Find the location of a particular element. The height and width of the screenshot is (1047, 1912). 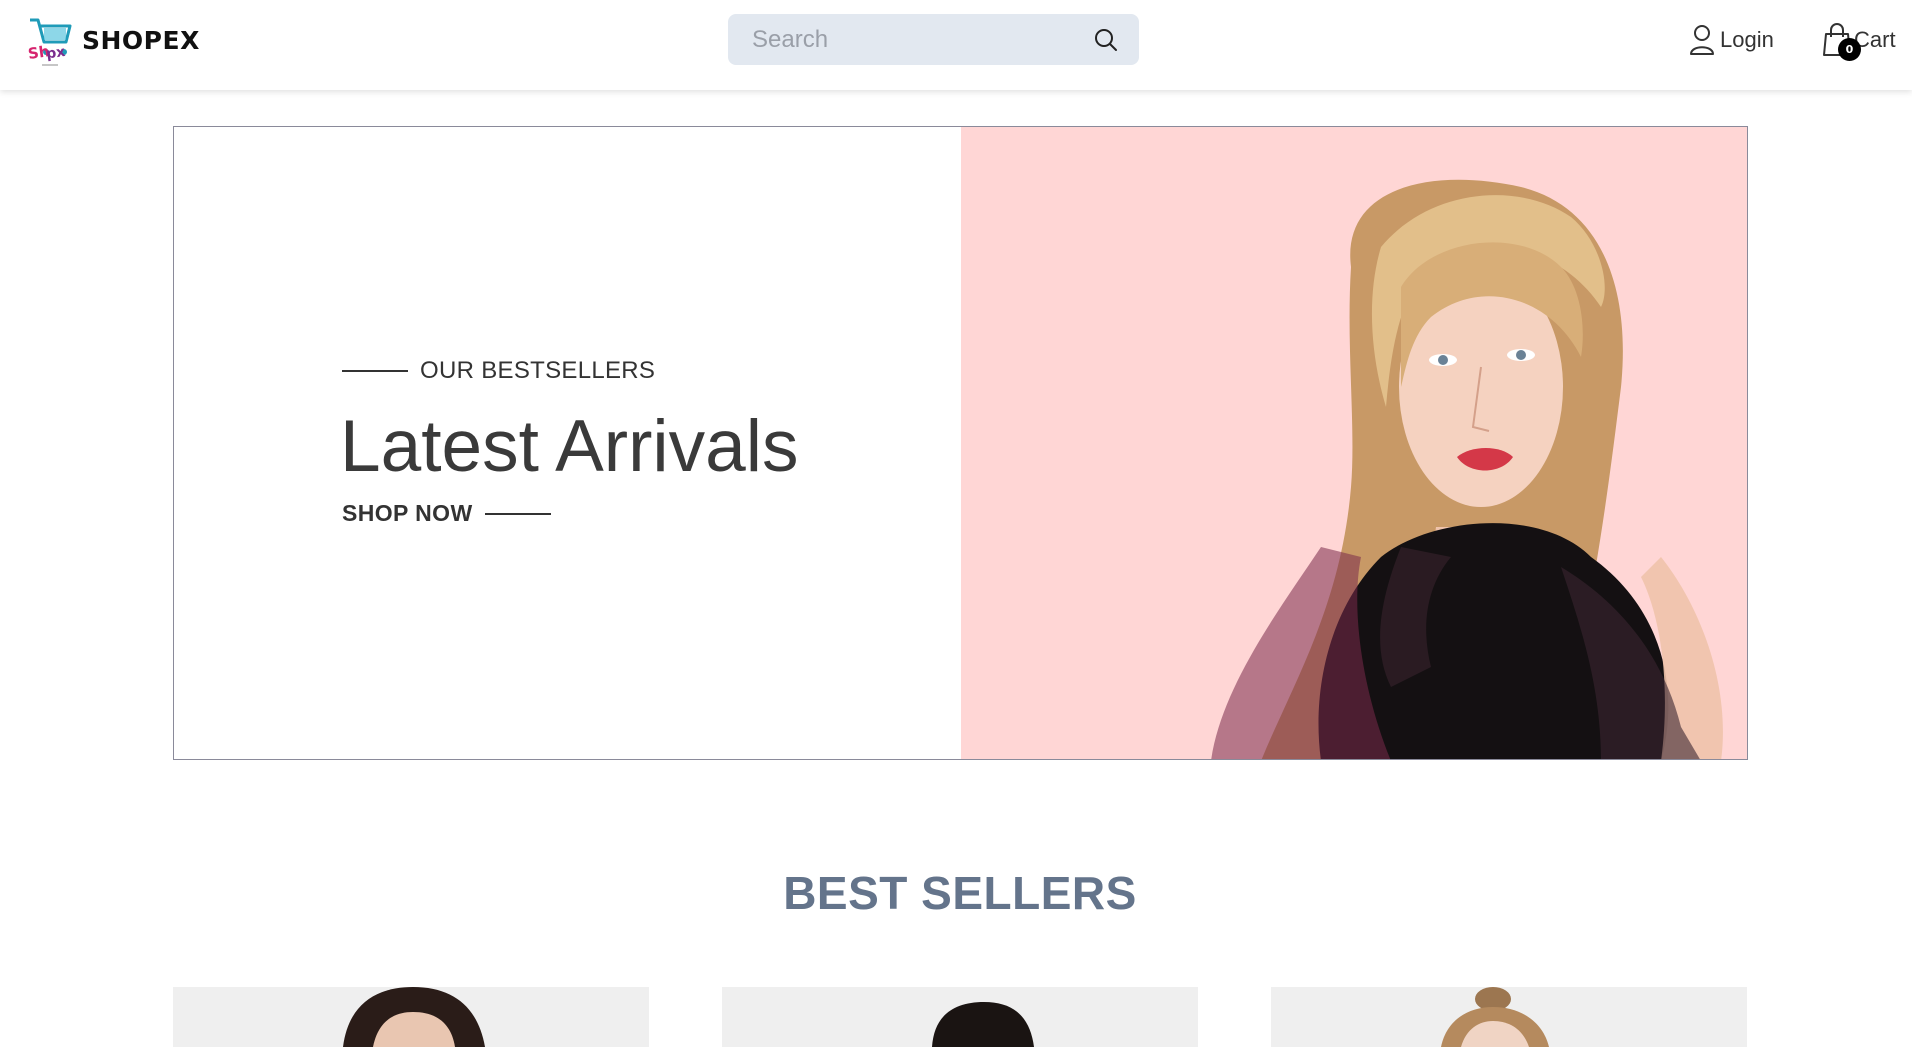

cart-icon-wrap: 0 is located at coordinates (1841, 42).